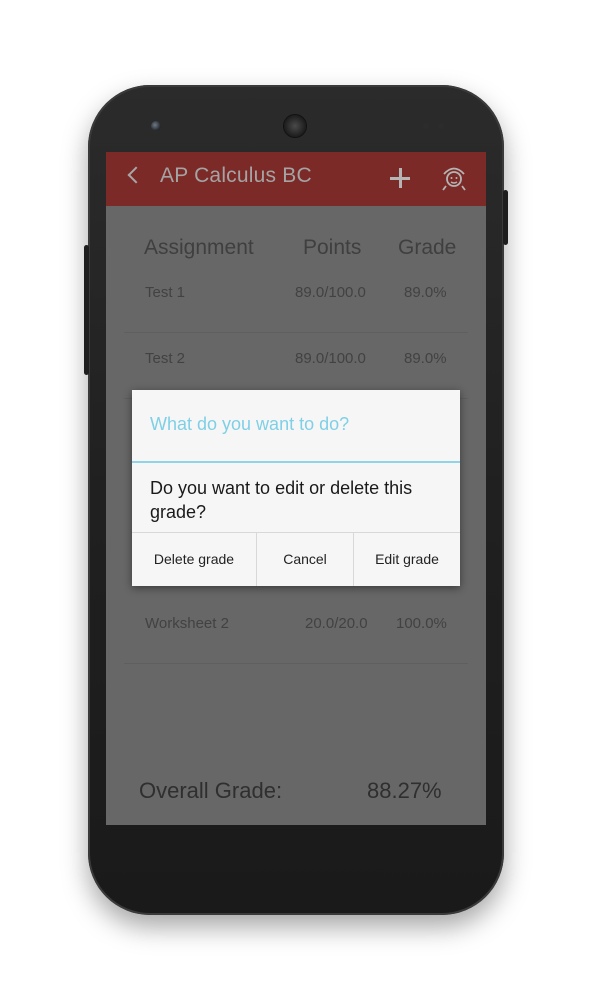  I want to click on profile-icon, so click(454, 178).